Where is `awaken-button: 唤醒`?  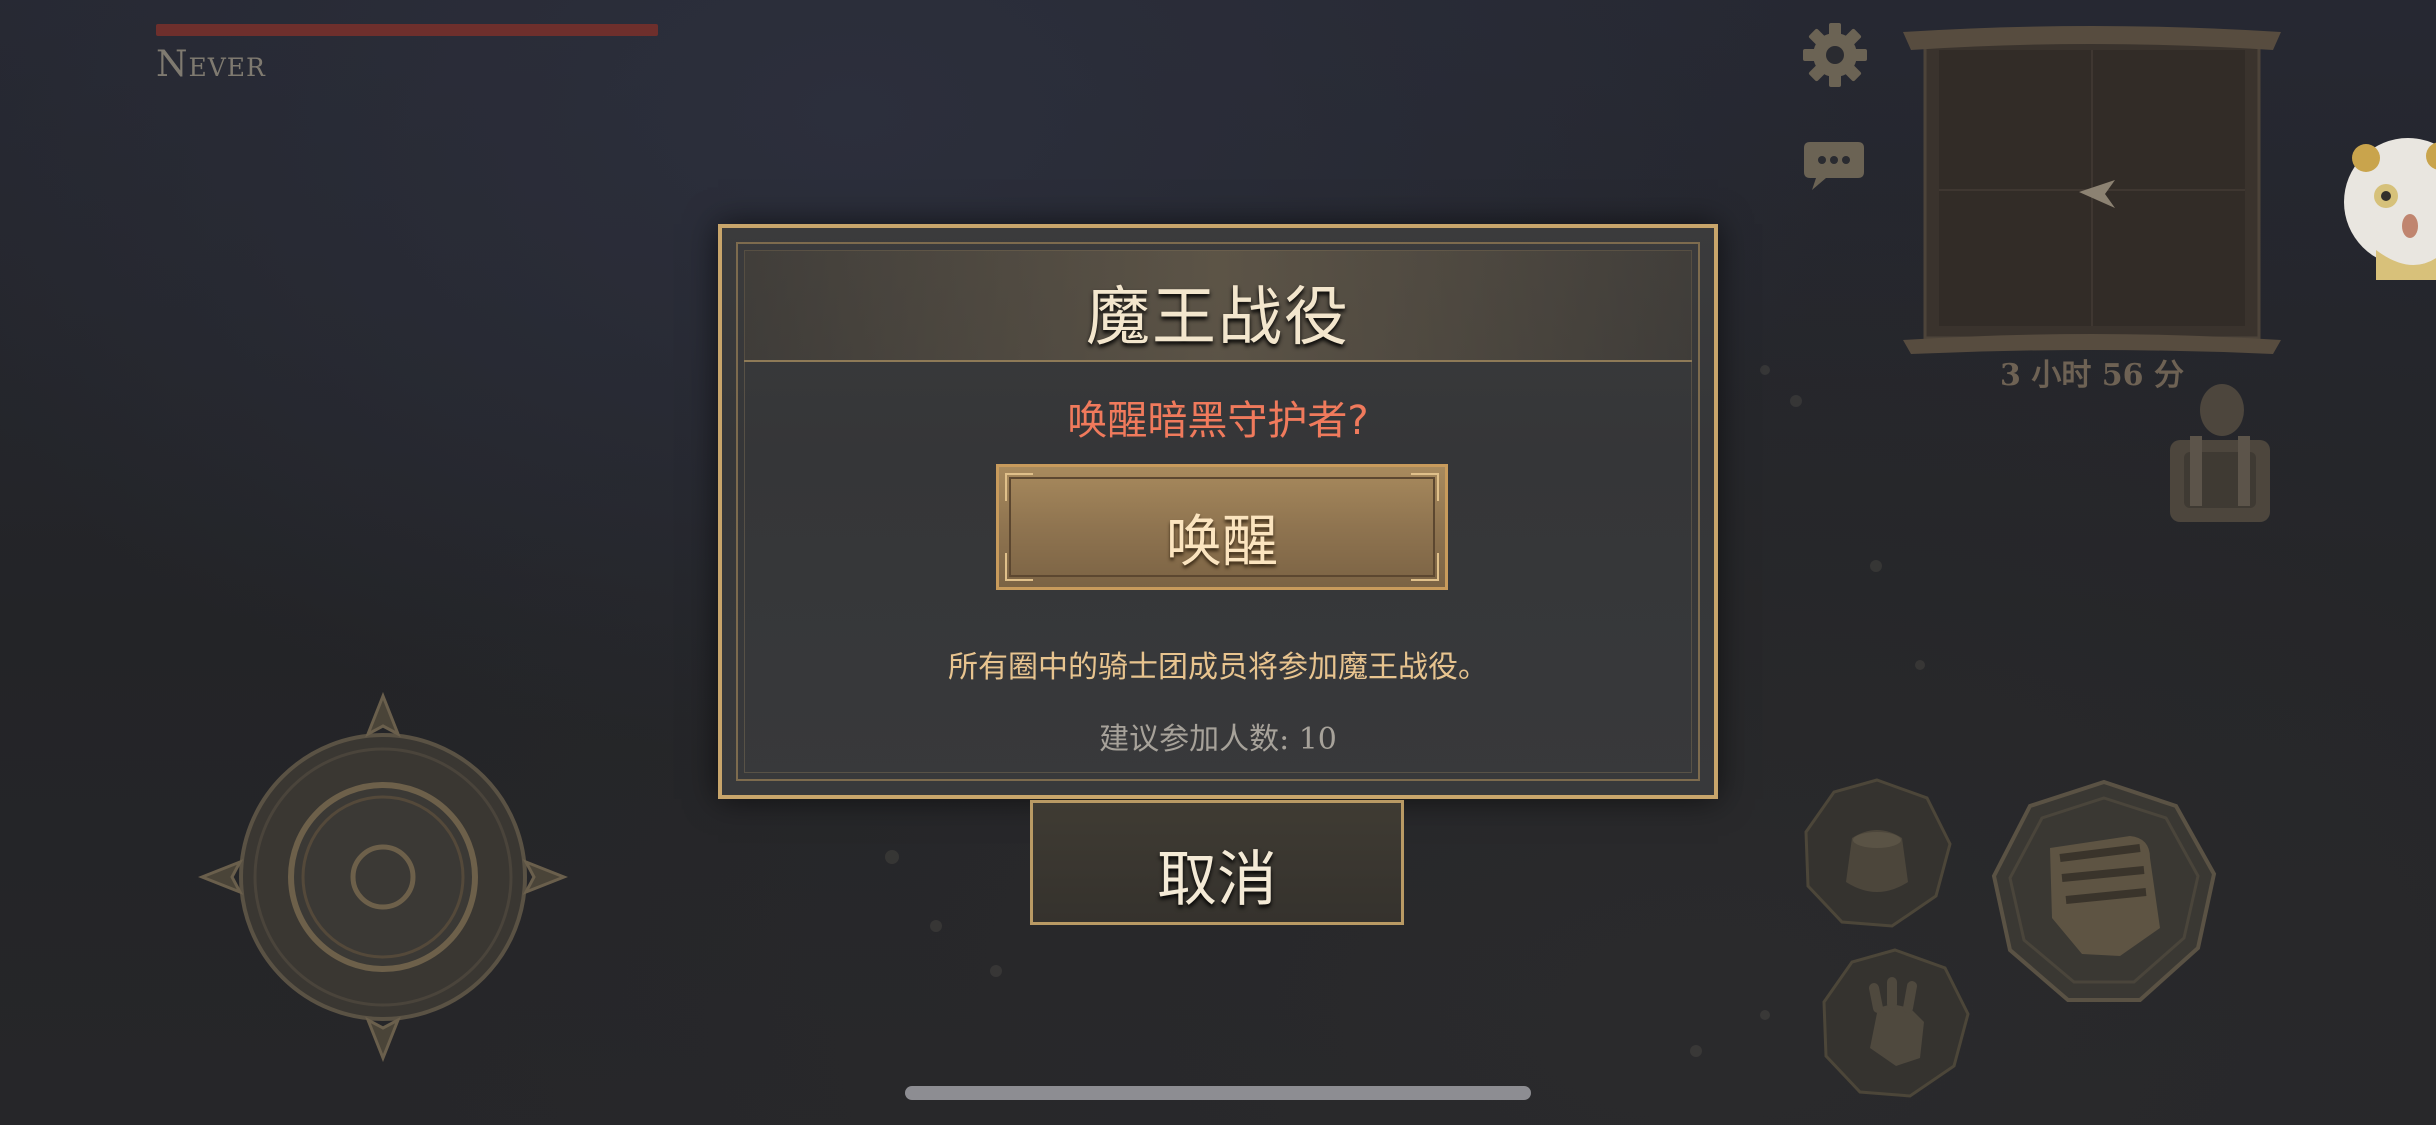
awaken-button: 唤醒 is located at coordinates (1222, 527).